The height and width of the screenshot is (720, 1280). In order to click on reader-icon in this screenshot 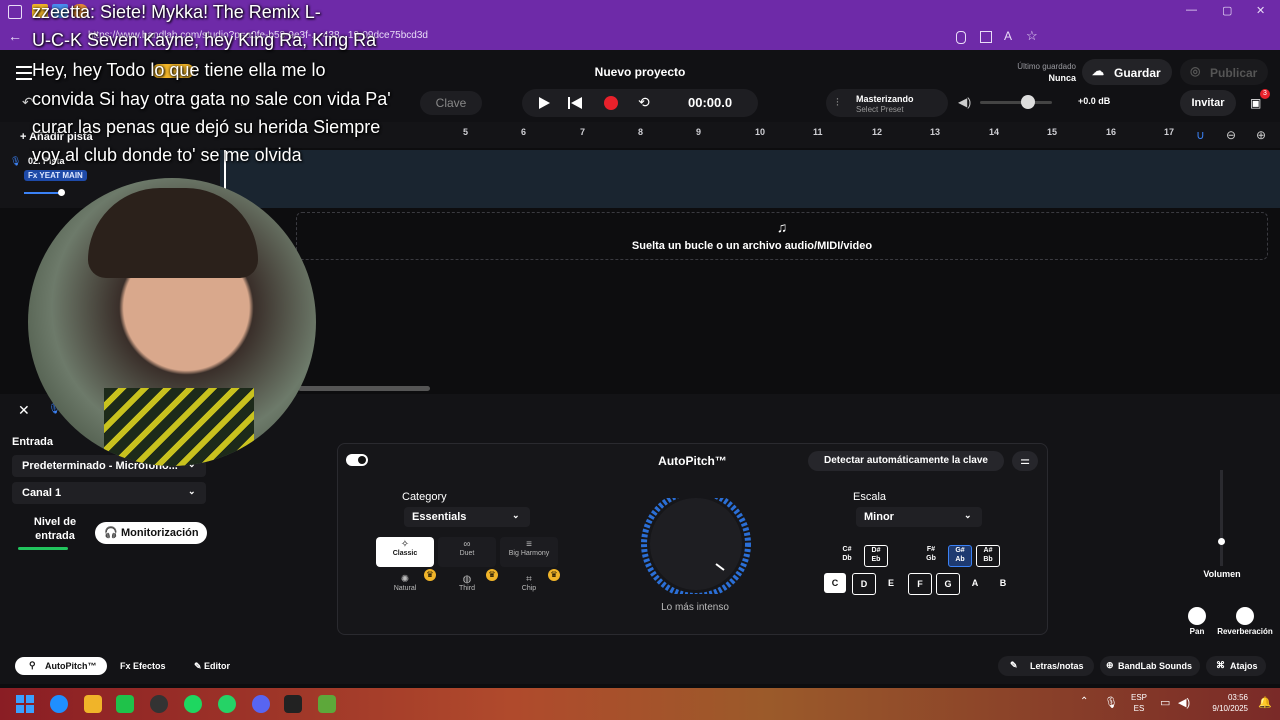, I will do `click(986, 37)`.